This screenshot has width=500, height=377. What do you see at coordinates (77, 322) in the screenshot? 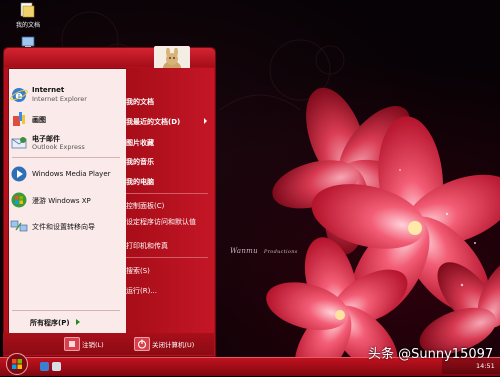
I see `arrow-right-icon` at bounding box center [77, 322].